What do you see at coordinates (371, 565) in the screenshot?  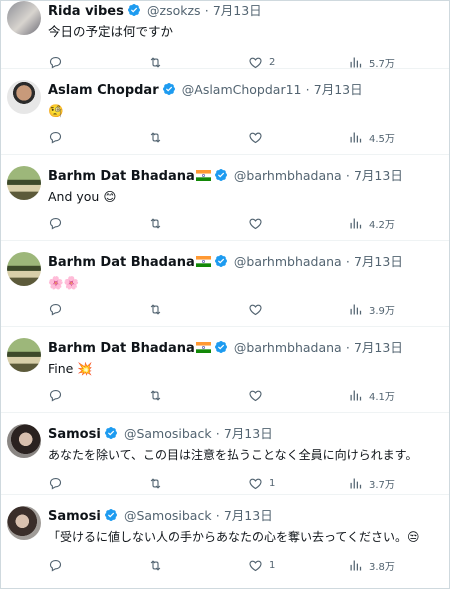 I see `views-button: 3.8万` at bounding box center [371, 565].